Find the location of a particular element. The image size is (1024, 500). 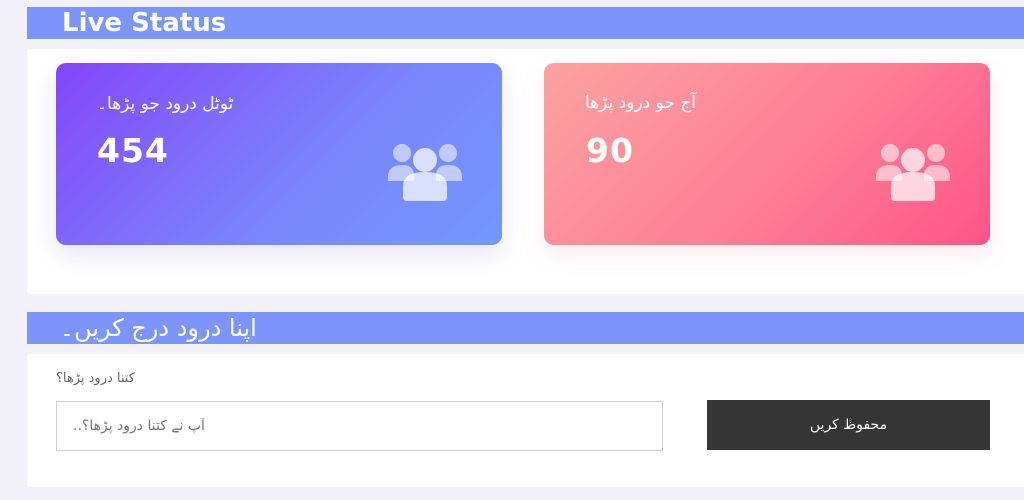

entry-title: اپنا درود درج کریں۔ is located at coordinates (158, 328).